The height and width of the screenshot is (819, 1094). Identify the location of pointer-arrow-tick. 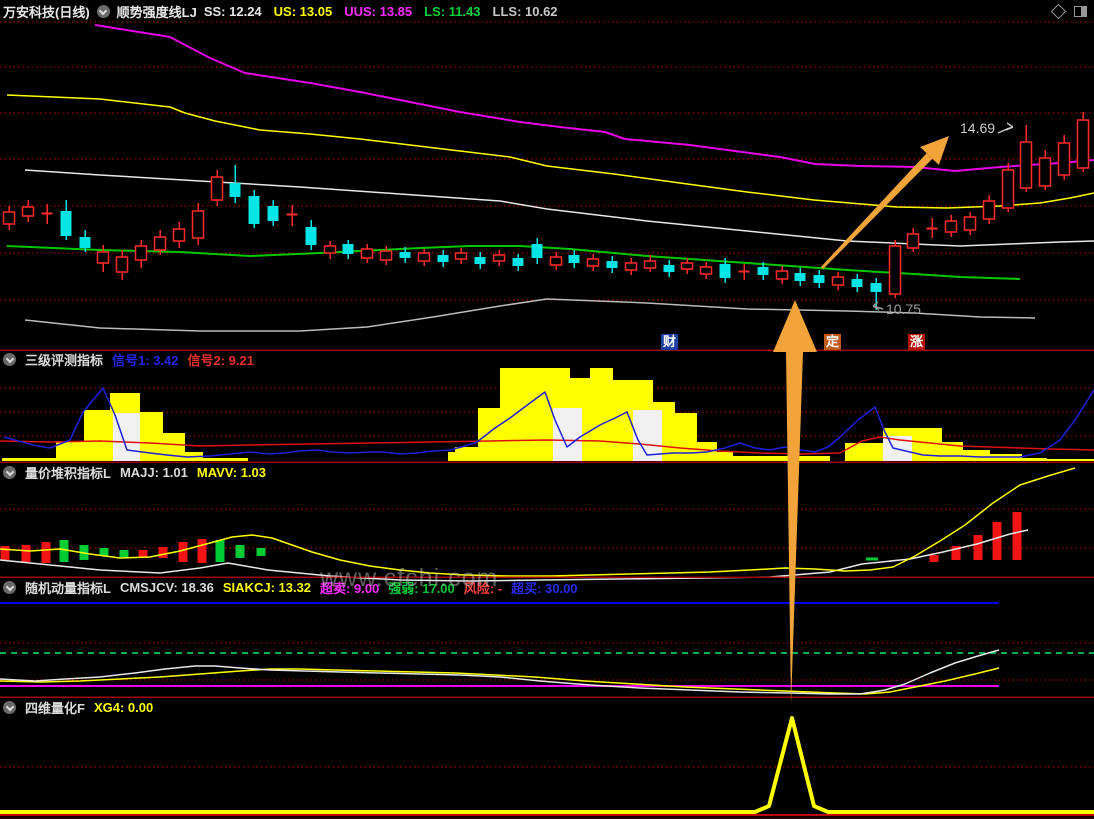
(1010, 125).